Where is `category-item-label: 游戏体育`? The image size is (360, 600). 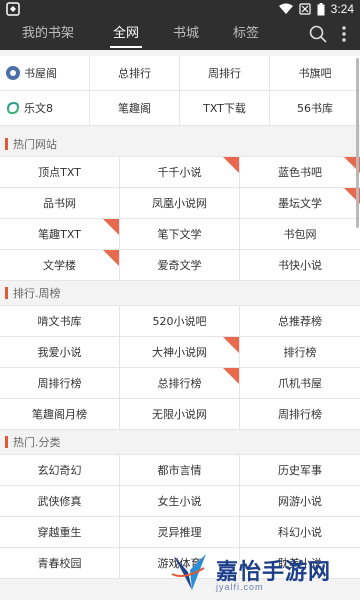
category-item-label: 游戏体育 is located at coordinates (179, 563).